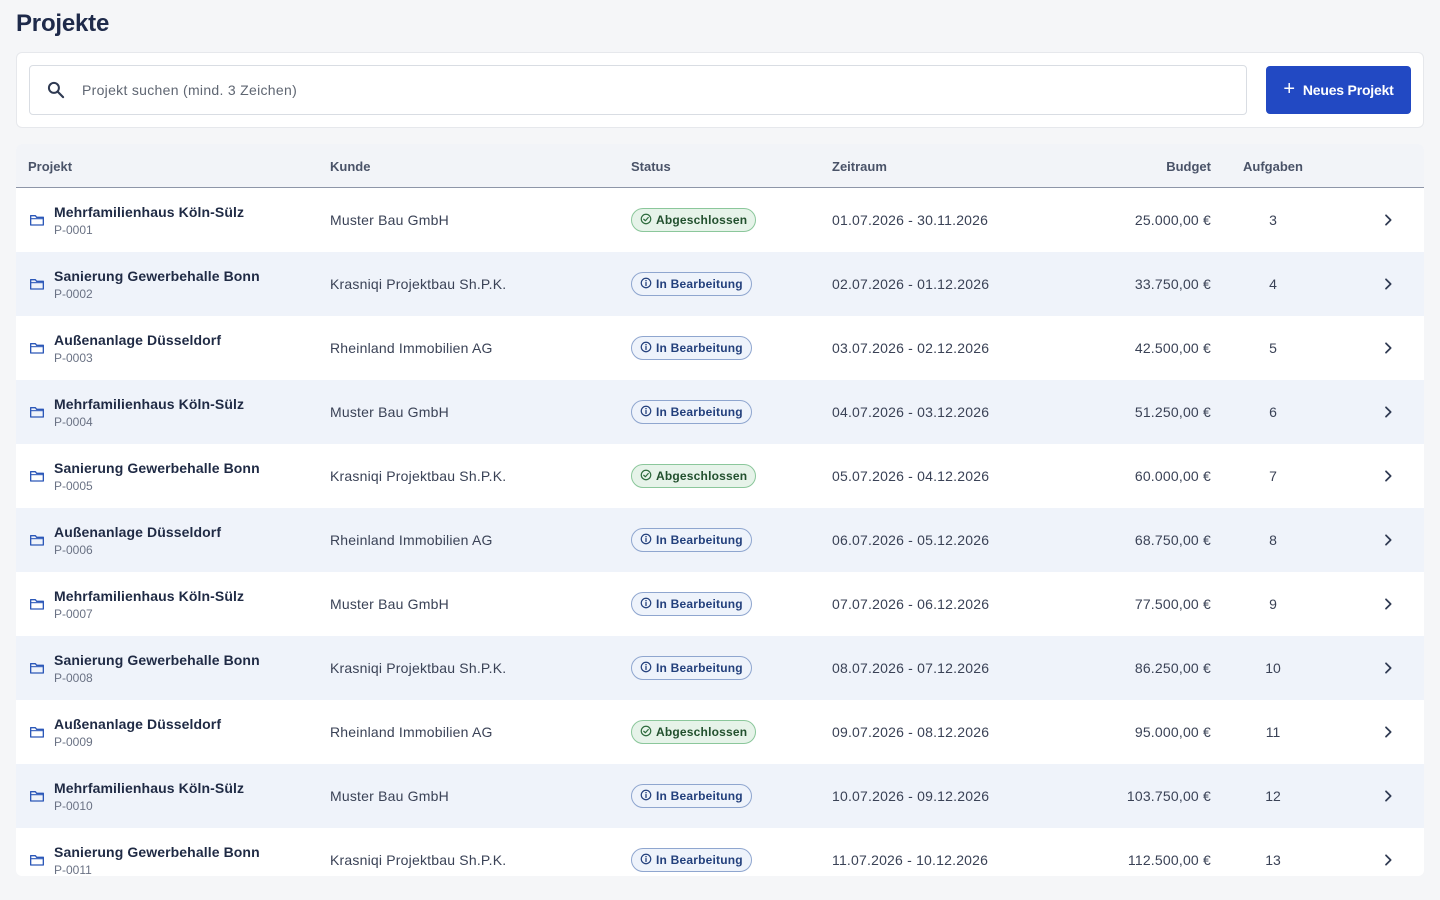 The height and width of the screenshot is (900, 1440). Describe the element at coordinates (911, 668) in the screenshot. I see `period: 08.07.2026 - 07.12.2026` at that location.